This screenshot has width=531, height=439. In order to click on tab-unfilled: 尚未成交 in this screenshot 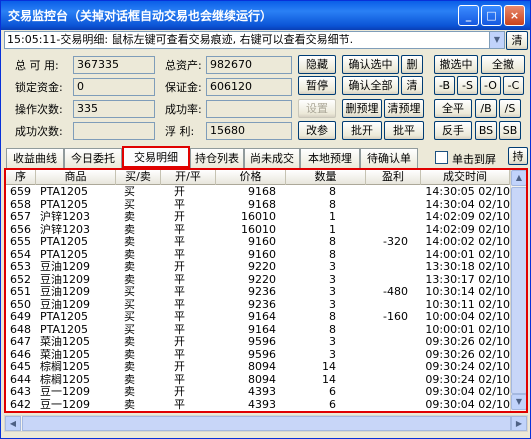, I will do `click(272, 158)`.